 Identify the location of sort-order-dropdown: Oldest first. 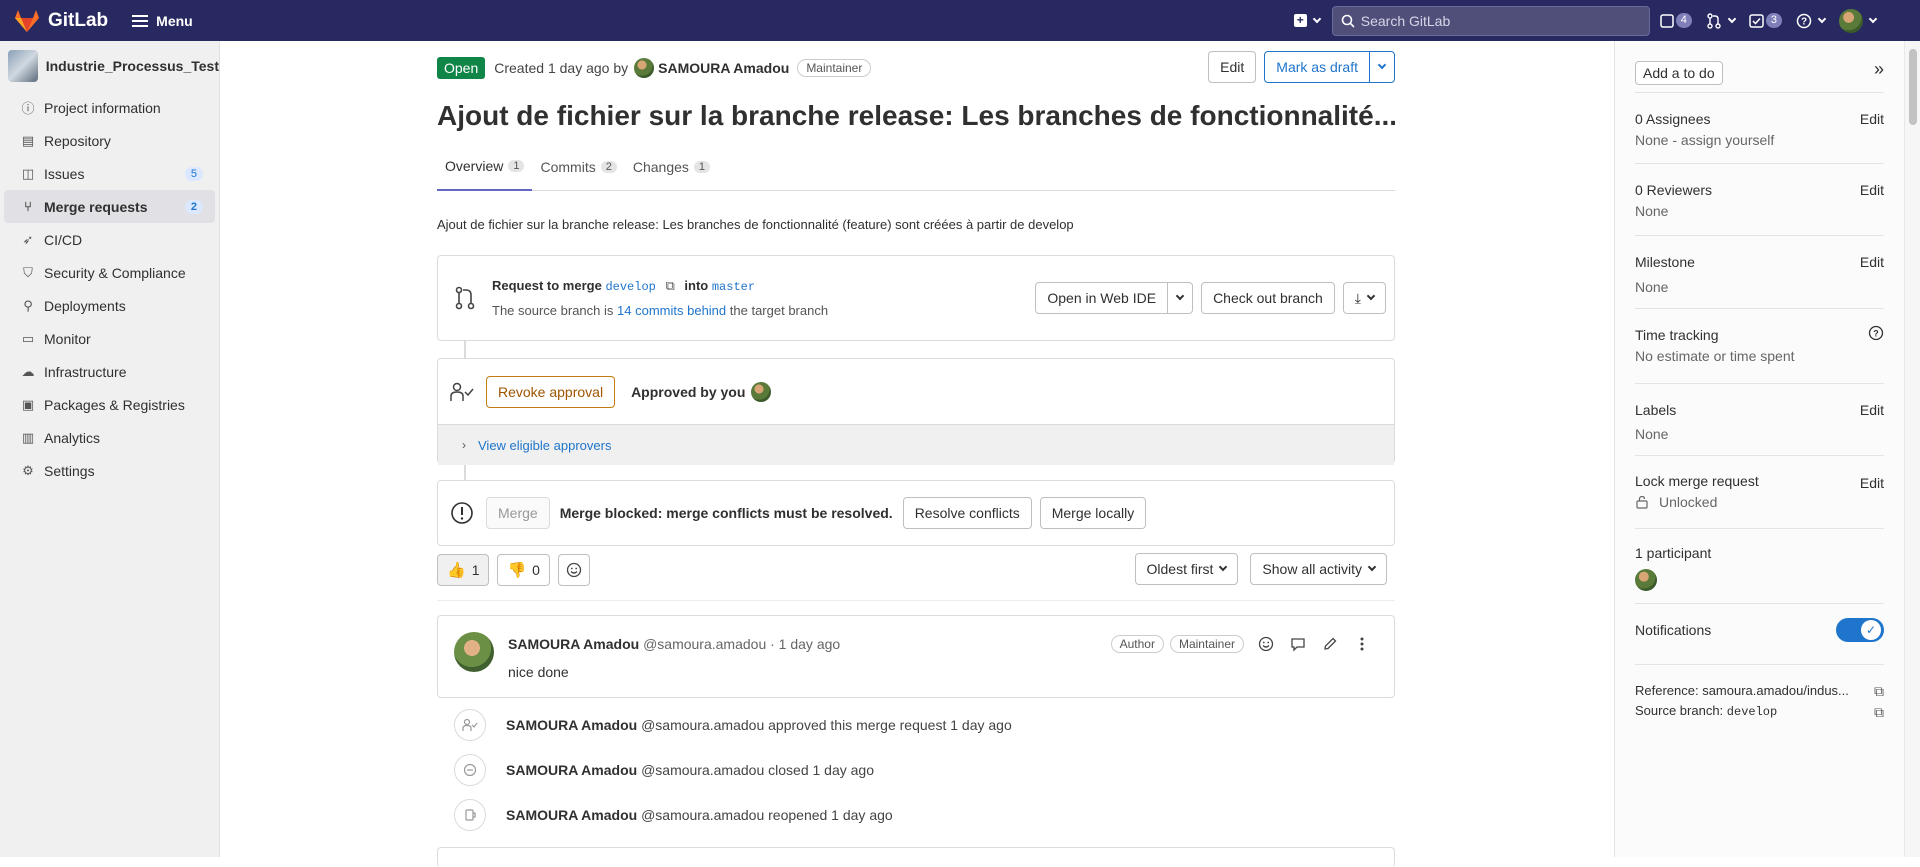
(1186, 569).